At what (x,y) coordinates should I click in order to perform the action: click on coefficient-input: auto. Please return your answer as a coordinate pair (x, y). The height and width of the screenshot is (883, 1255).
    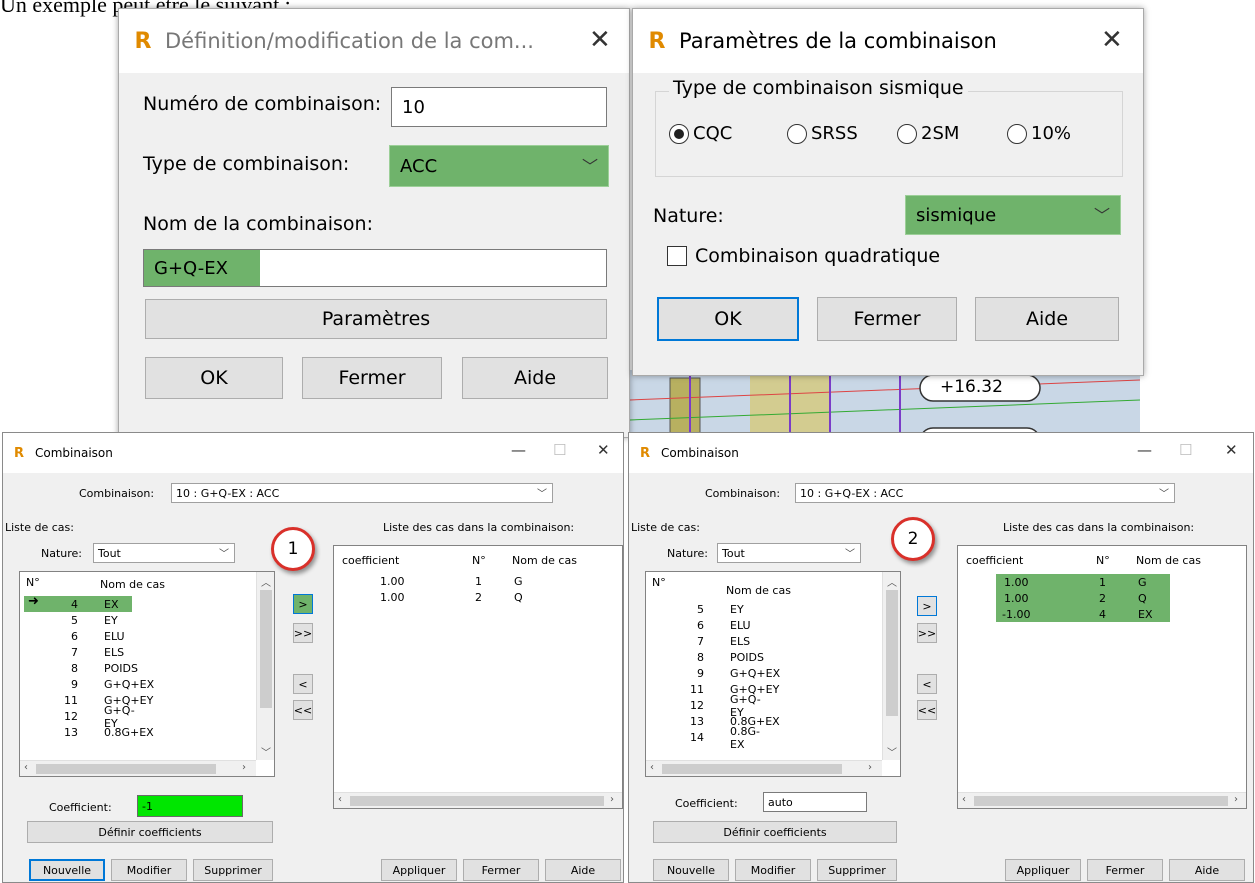
    Looking at the image, I should click on (815, 802).